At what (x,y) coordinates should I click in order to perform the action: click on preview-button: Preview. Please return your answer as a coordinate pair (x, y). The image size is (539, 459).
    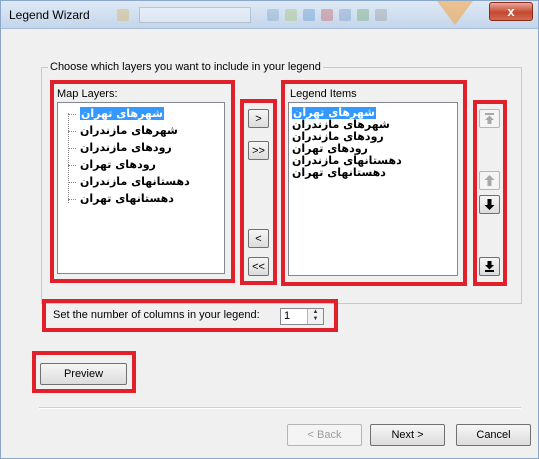
    Looking at the image, I should click on (83, 374).